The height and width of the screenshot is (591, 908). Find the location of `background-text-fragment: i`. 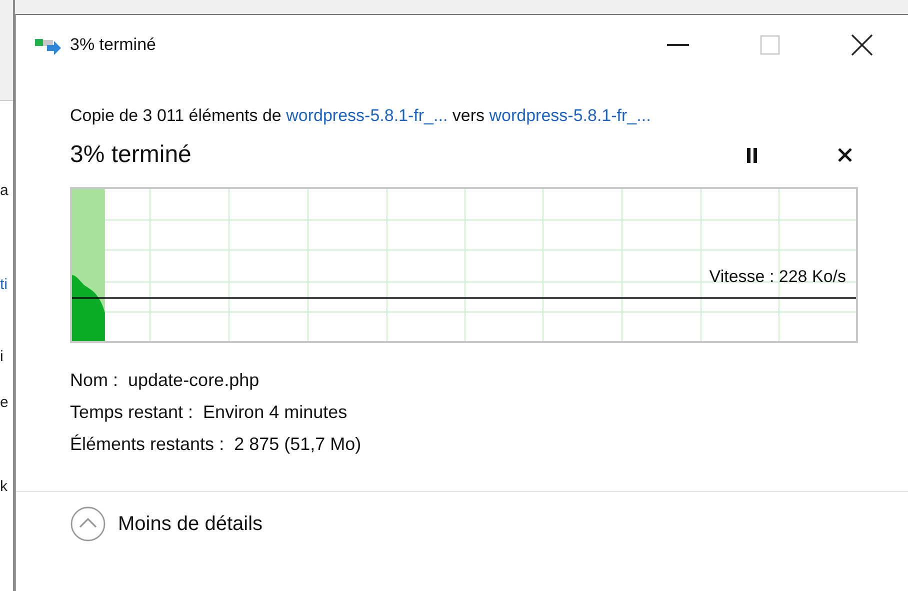

background-text-fragment: i is located at coordinates (2, 357).